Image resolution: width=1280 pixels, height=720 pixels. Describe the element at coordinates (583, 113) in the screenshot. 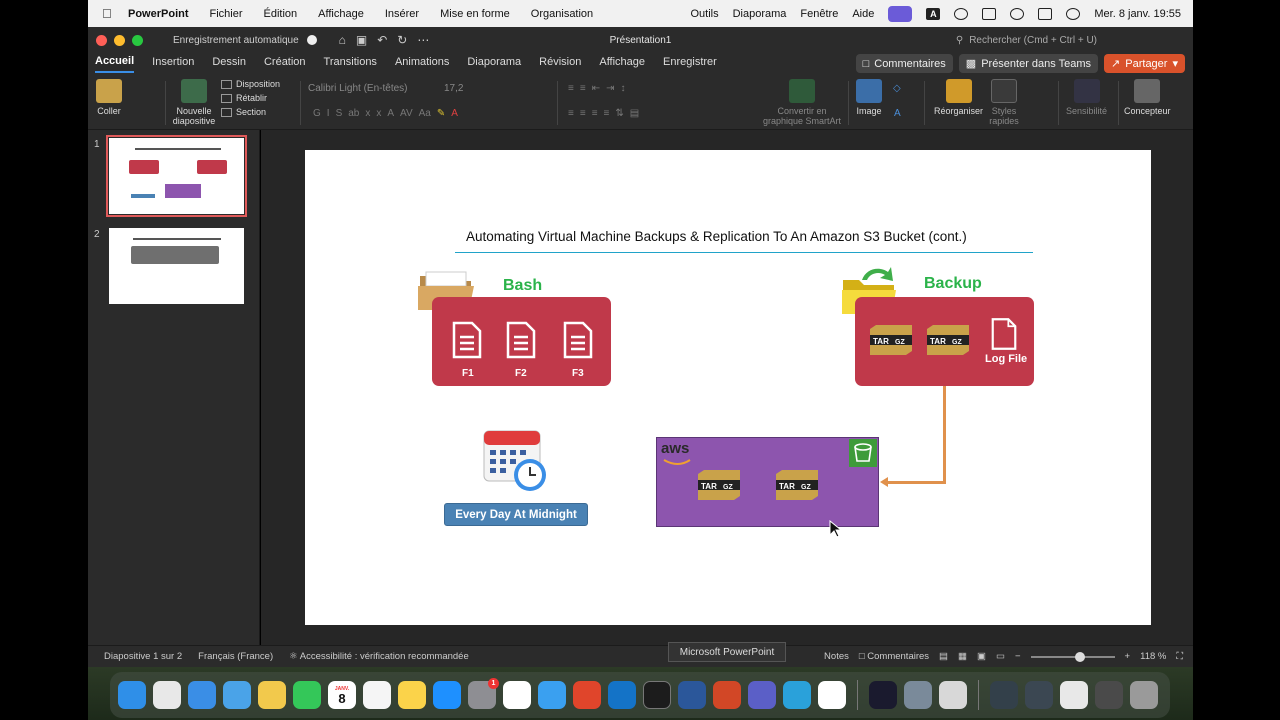

I see `align-center-icon: ≡` at that location.